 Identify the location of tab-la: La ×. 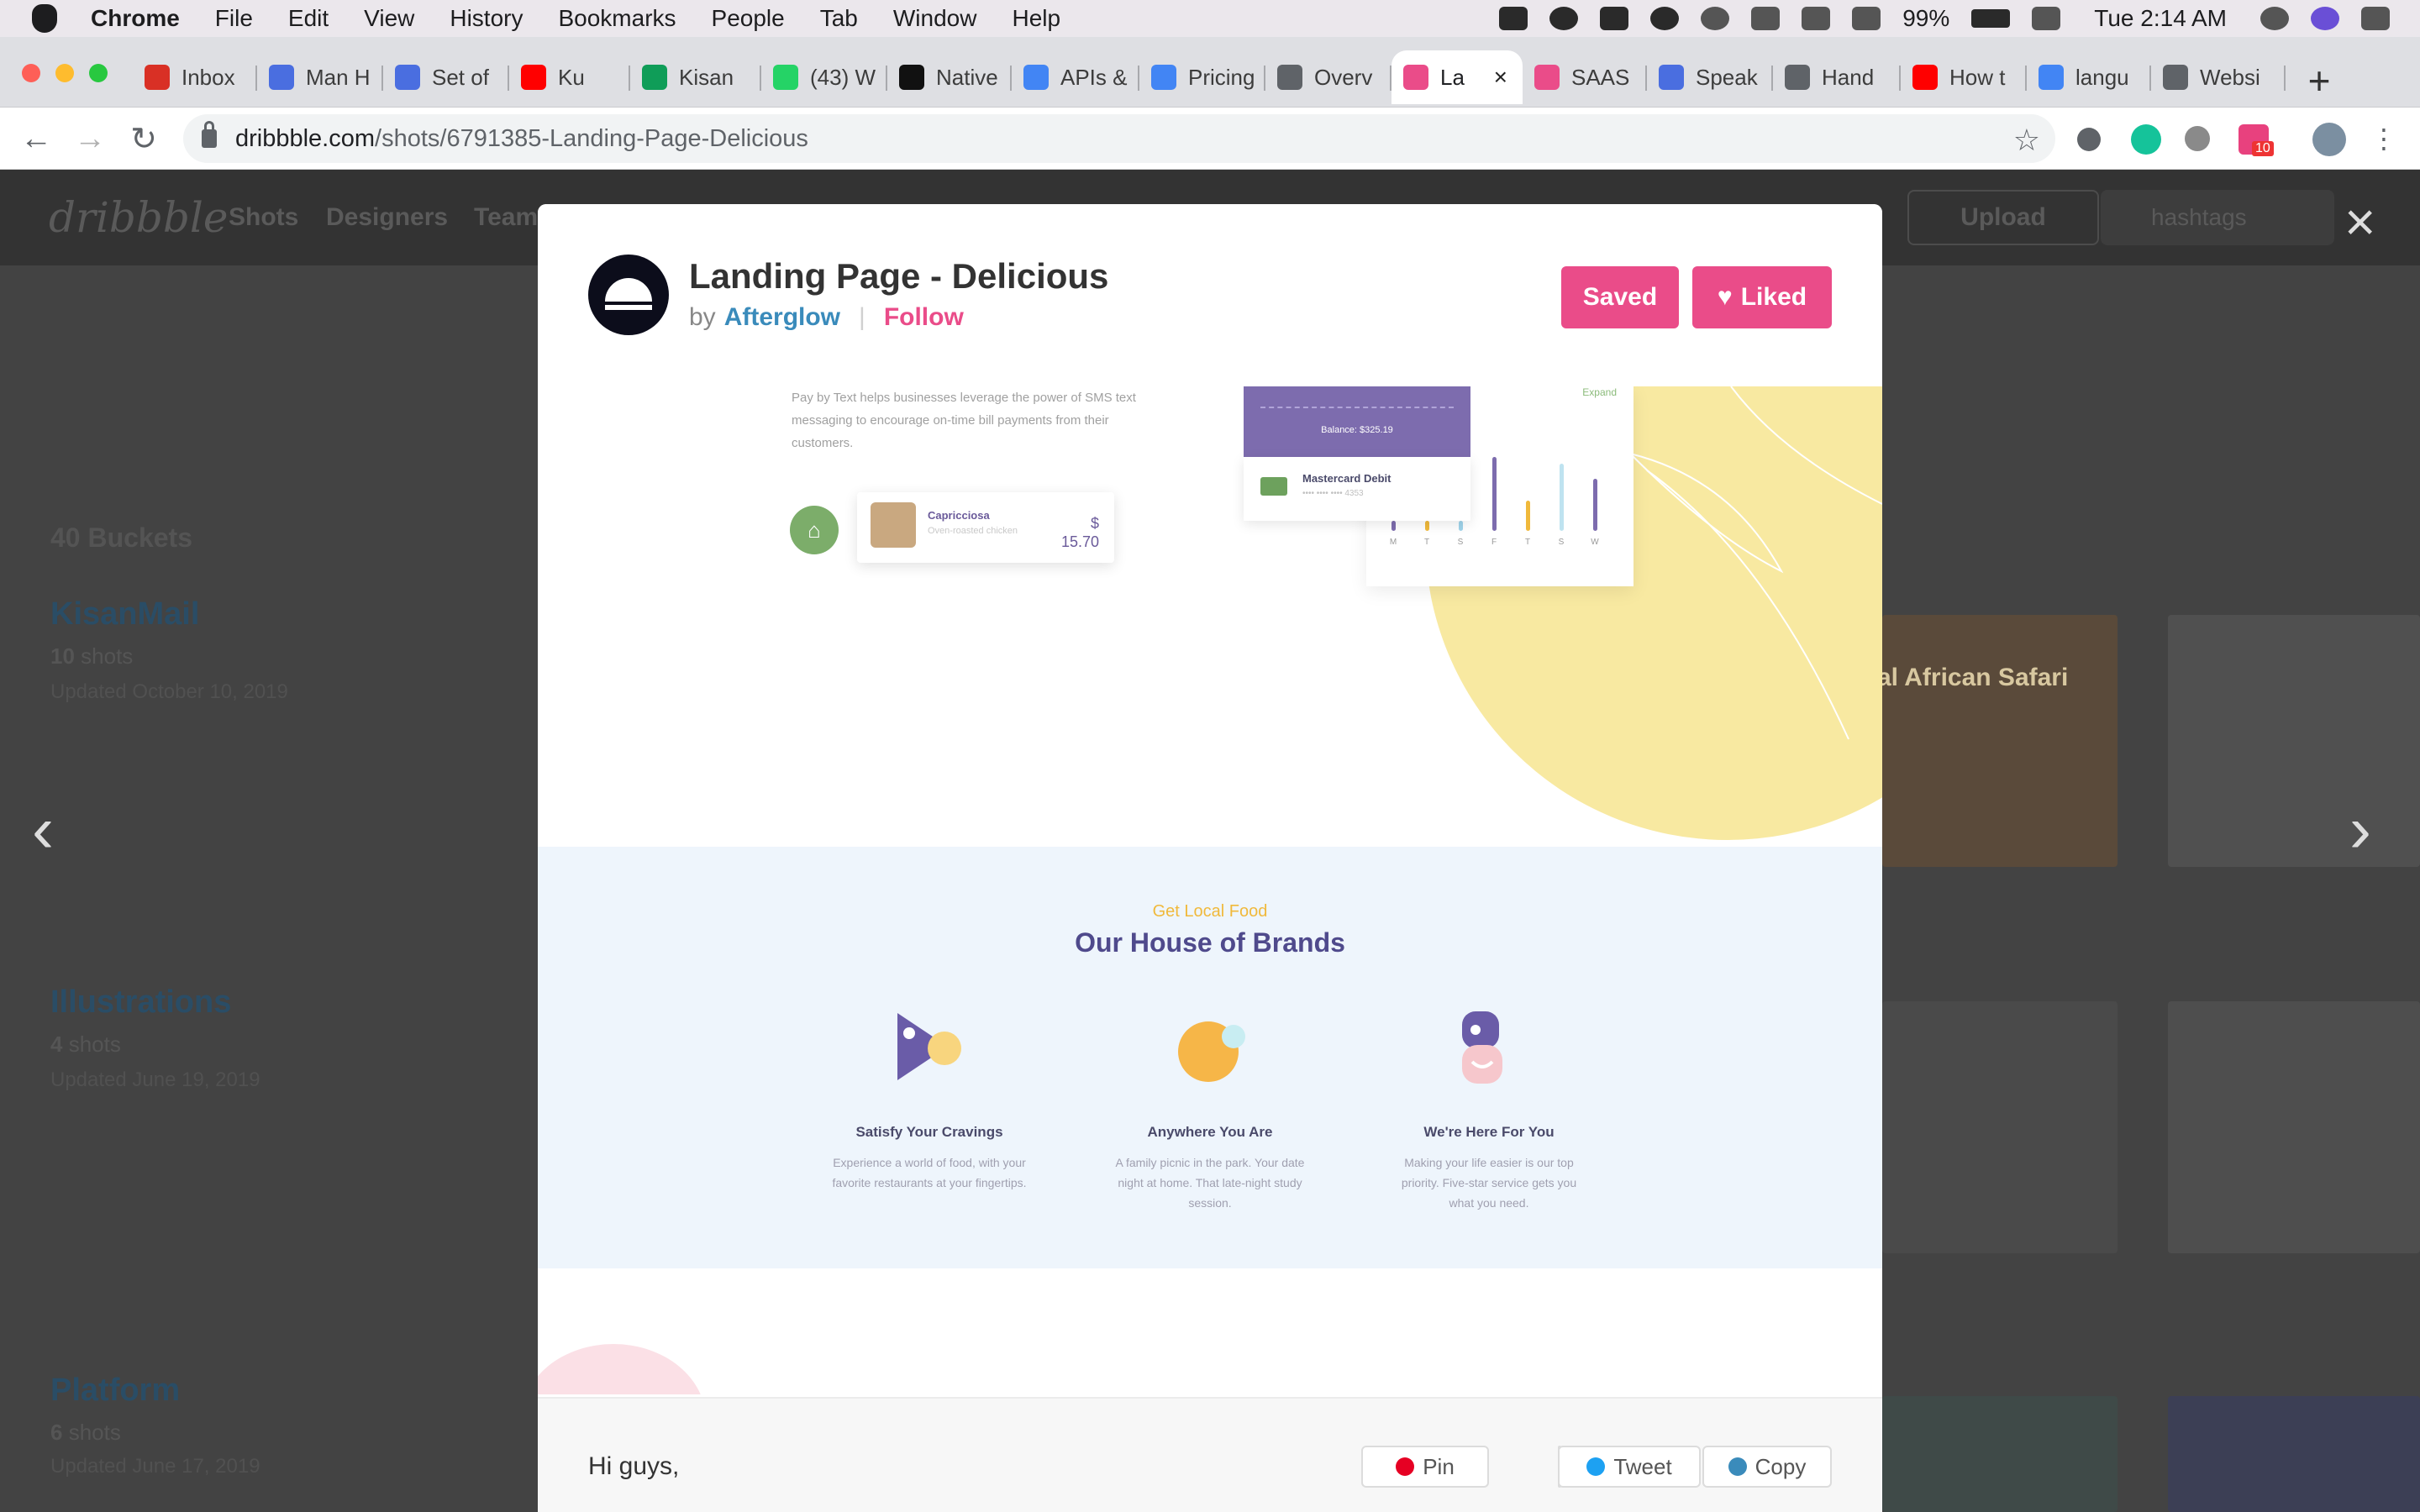
(1457, 77).